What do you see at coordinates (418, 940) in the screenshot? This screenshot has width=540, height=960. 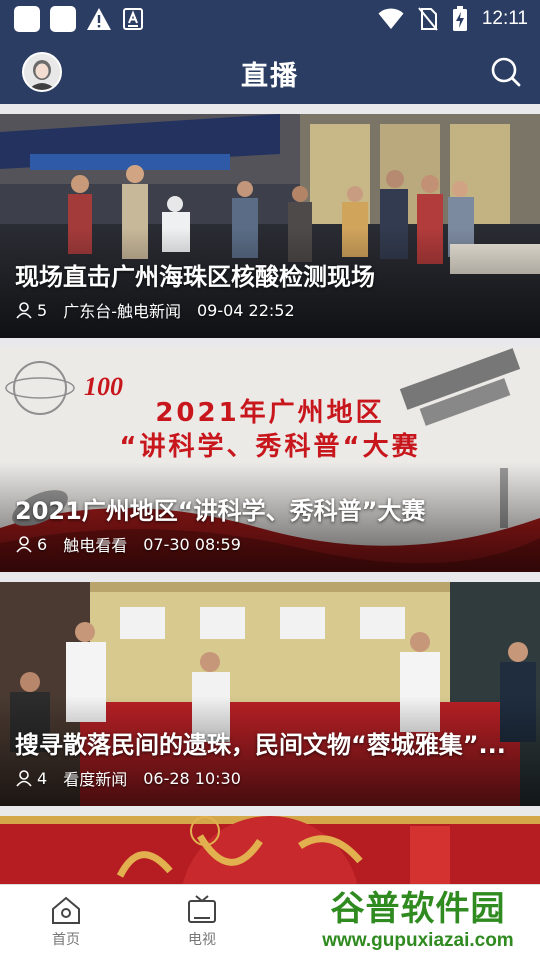 I see `watermark-url: www.gupuxiazai.com` at bounding box center [418, 940].